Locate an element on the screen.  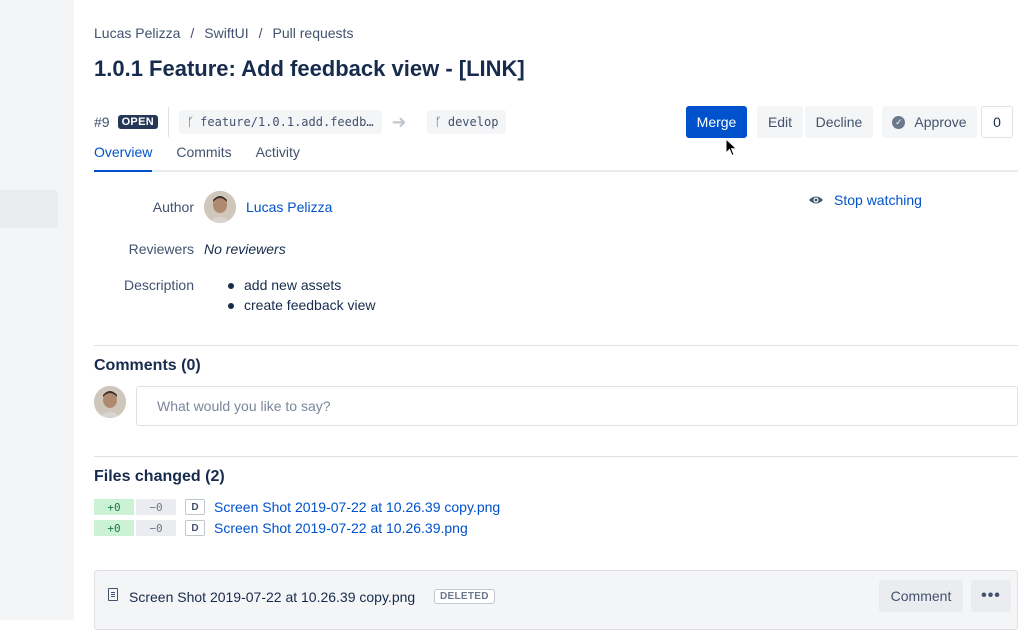
left-sidebar is located at coordinates (37, 310).